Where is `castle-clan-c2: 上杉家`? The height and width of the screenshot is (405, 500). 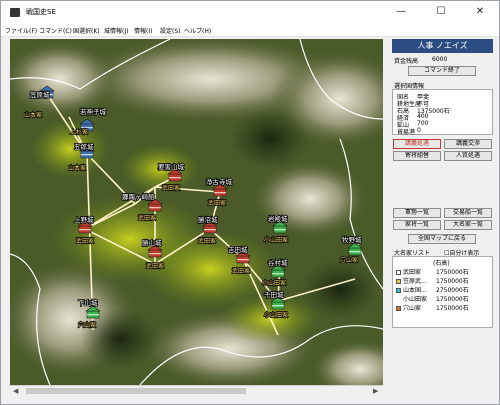 castle-clan-c2: 上杉家 is located at coordinates (79, 132).